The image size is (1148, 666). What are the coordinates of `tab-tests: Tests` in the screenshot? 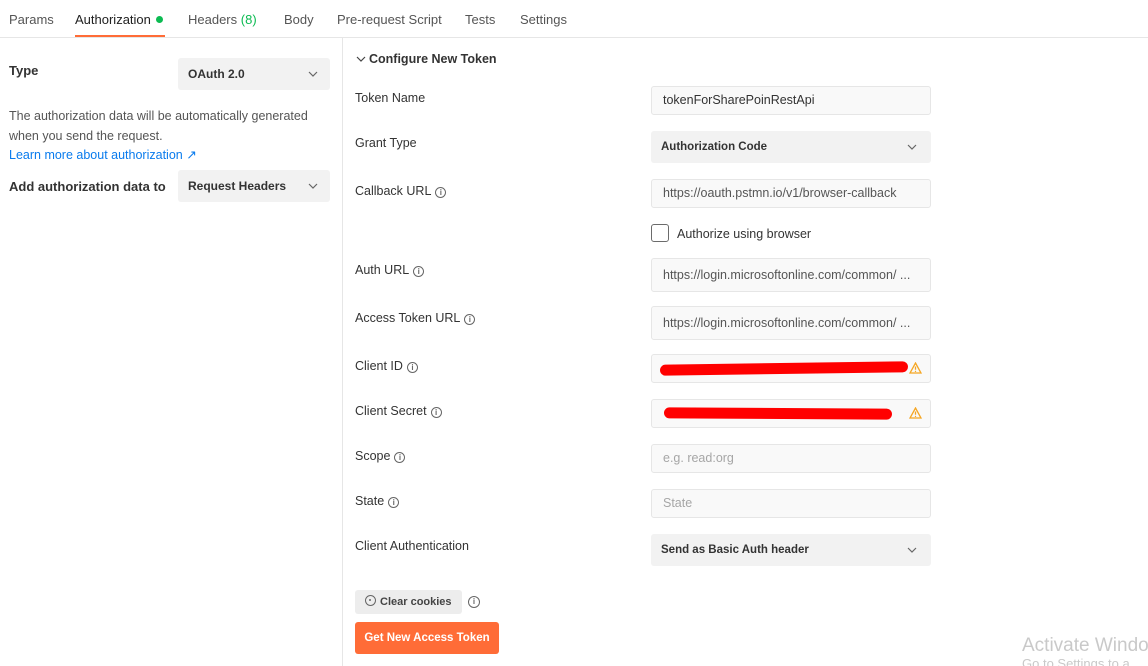 It's located at (480, 19).